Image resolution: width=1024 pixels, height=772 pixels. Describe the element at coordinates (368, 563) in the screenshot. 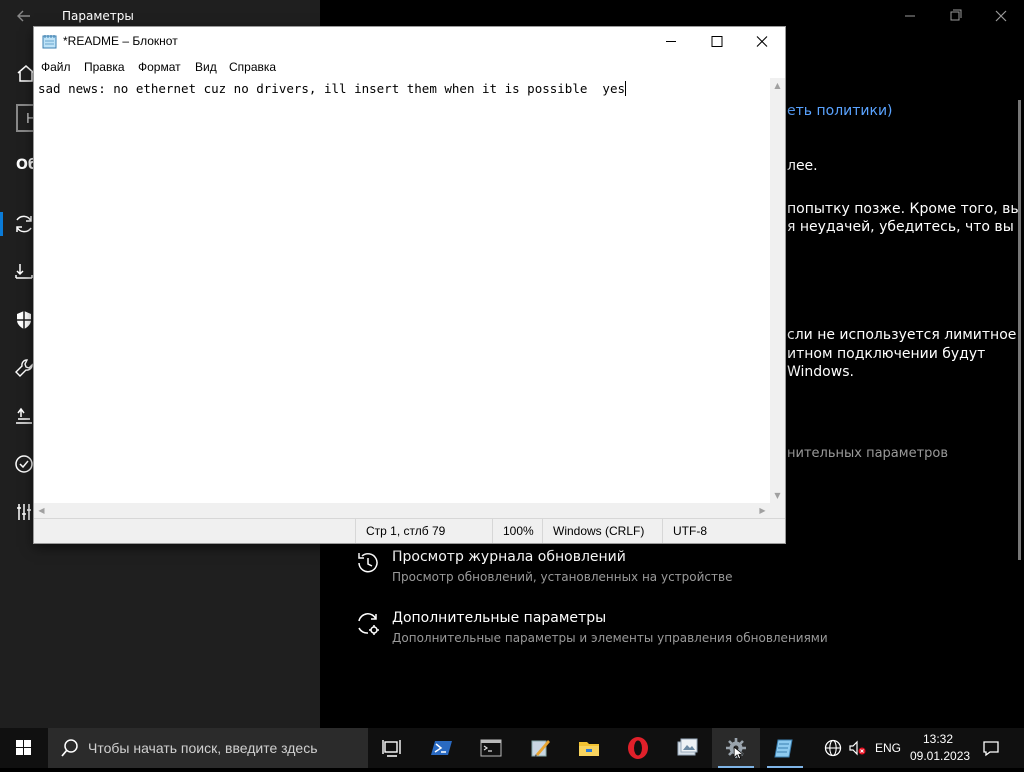

I see `history-icon` at that location.